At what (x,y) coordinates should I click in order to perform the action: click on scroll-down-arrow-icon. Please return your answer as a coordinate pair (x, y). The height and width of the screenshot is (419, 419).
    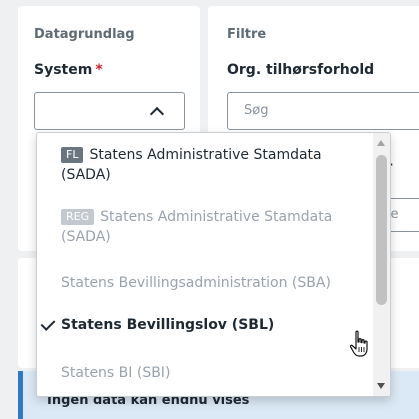
    Looking at the image, I should click on (381, 386).